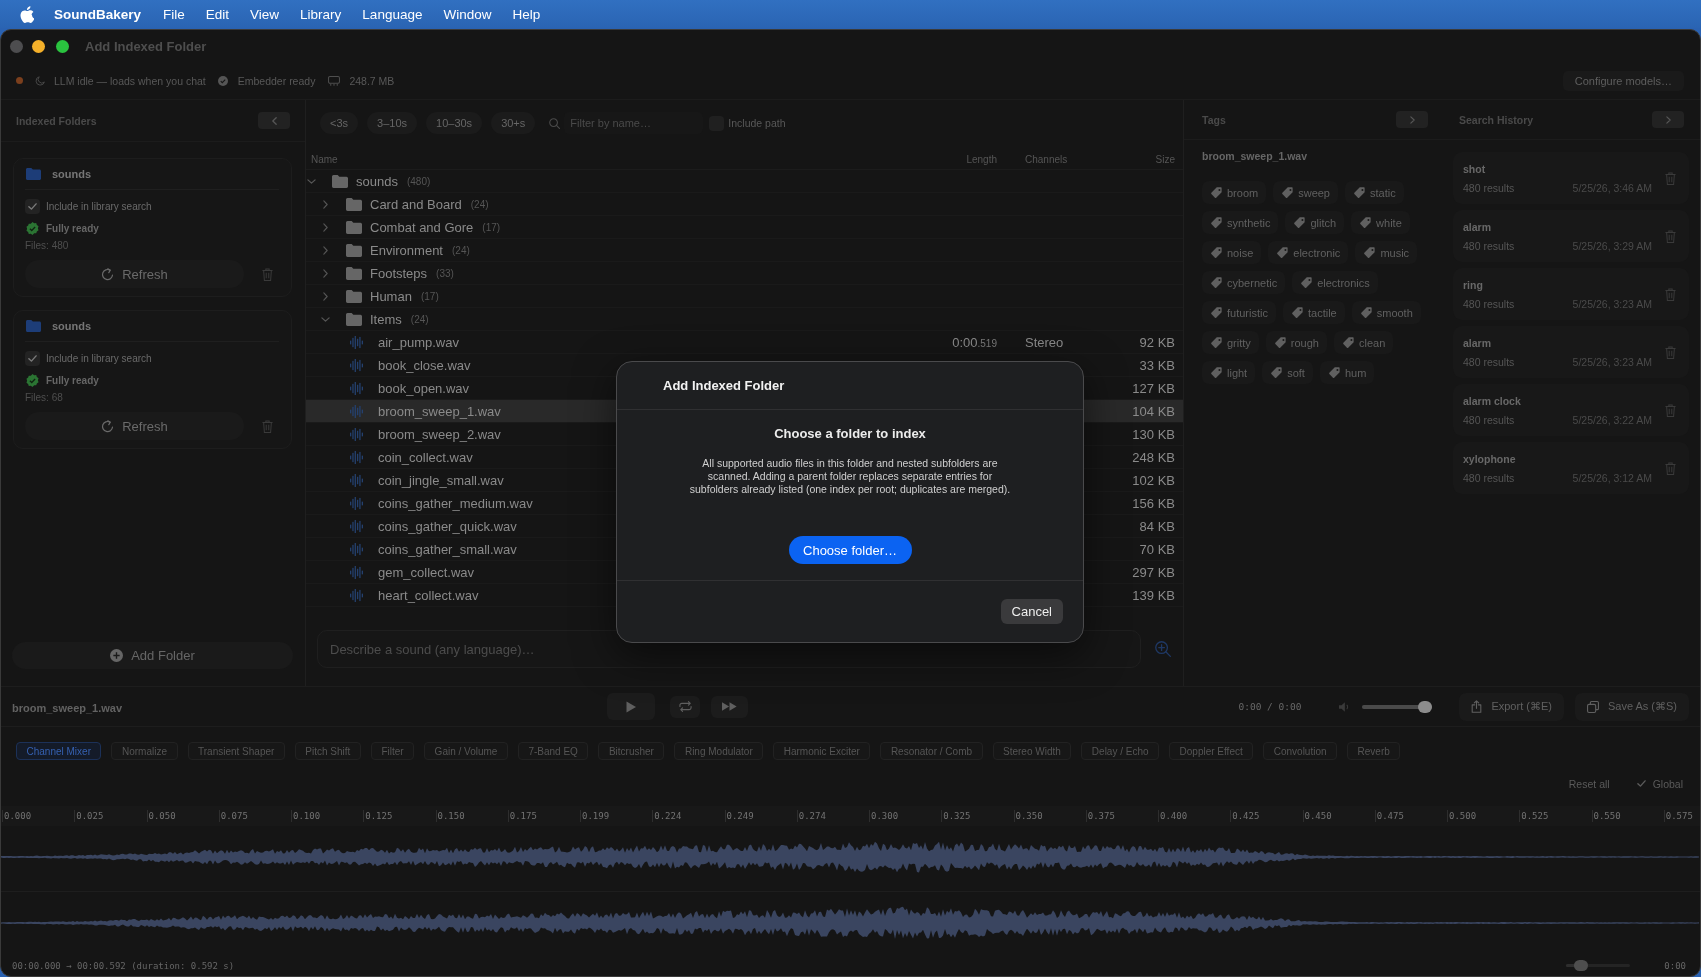 This screenshot has height=977, width=1701. What do you see at coordinates (1300, 751) in the screenshot?
I see `effect-tab: Convolution` at bounding box center [1300, 751].